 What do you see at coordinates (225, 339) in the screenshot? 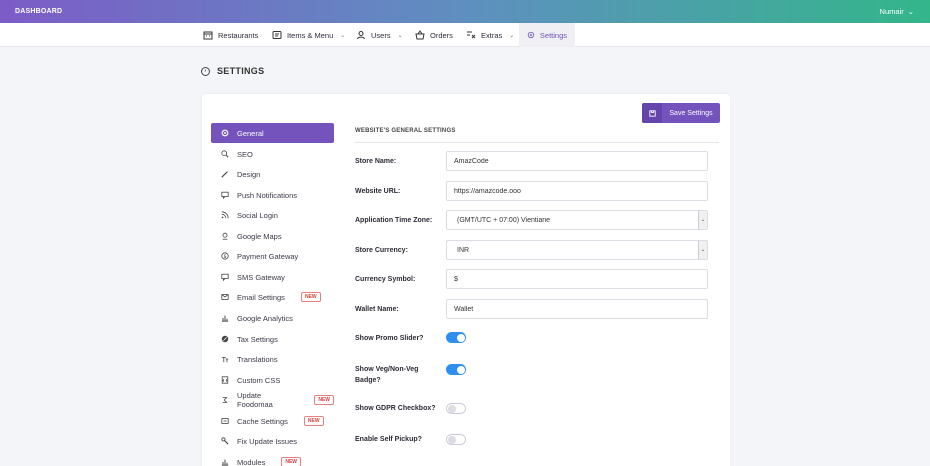
I see `tax-icon` at bounding box center [225, 339].